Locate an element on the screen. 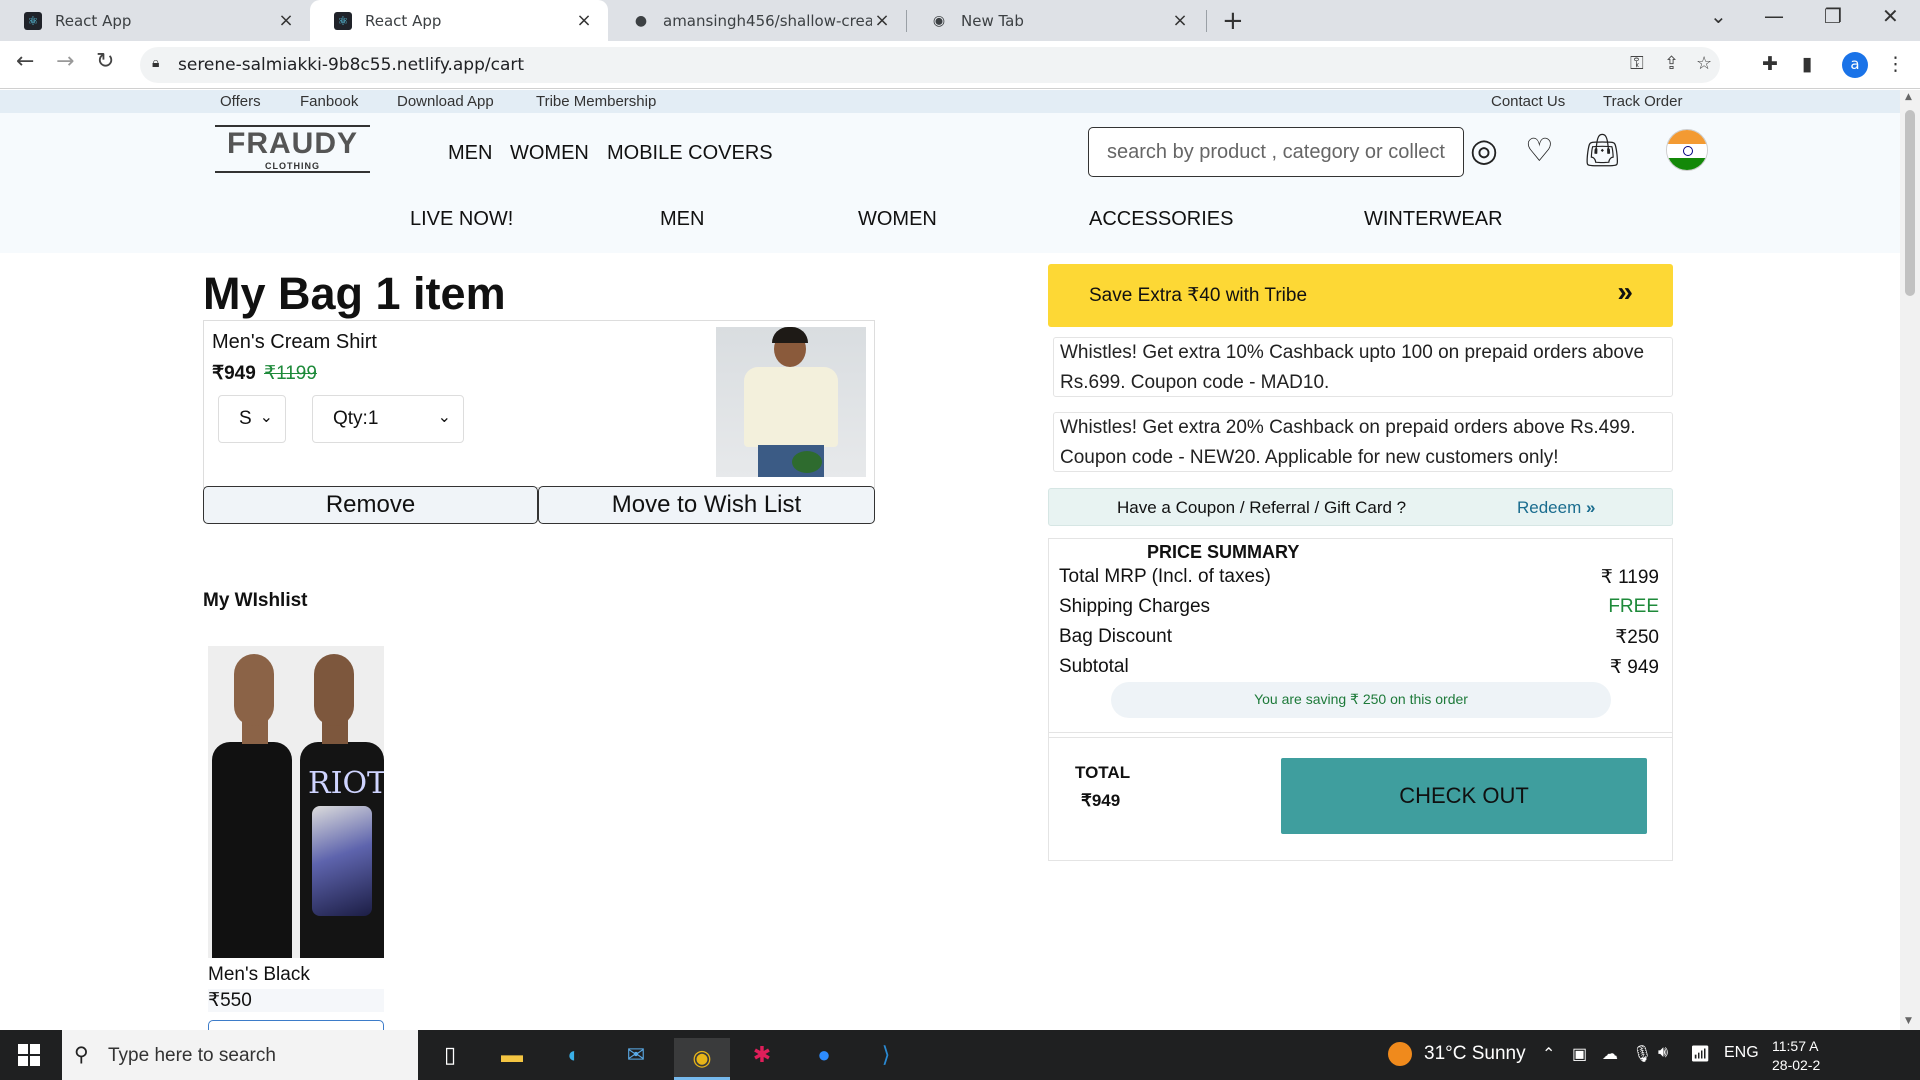 The width and height of the screenshot is (1920, 1080). extensions-icon: ✚ is located at coordinates (1770, 64).